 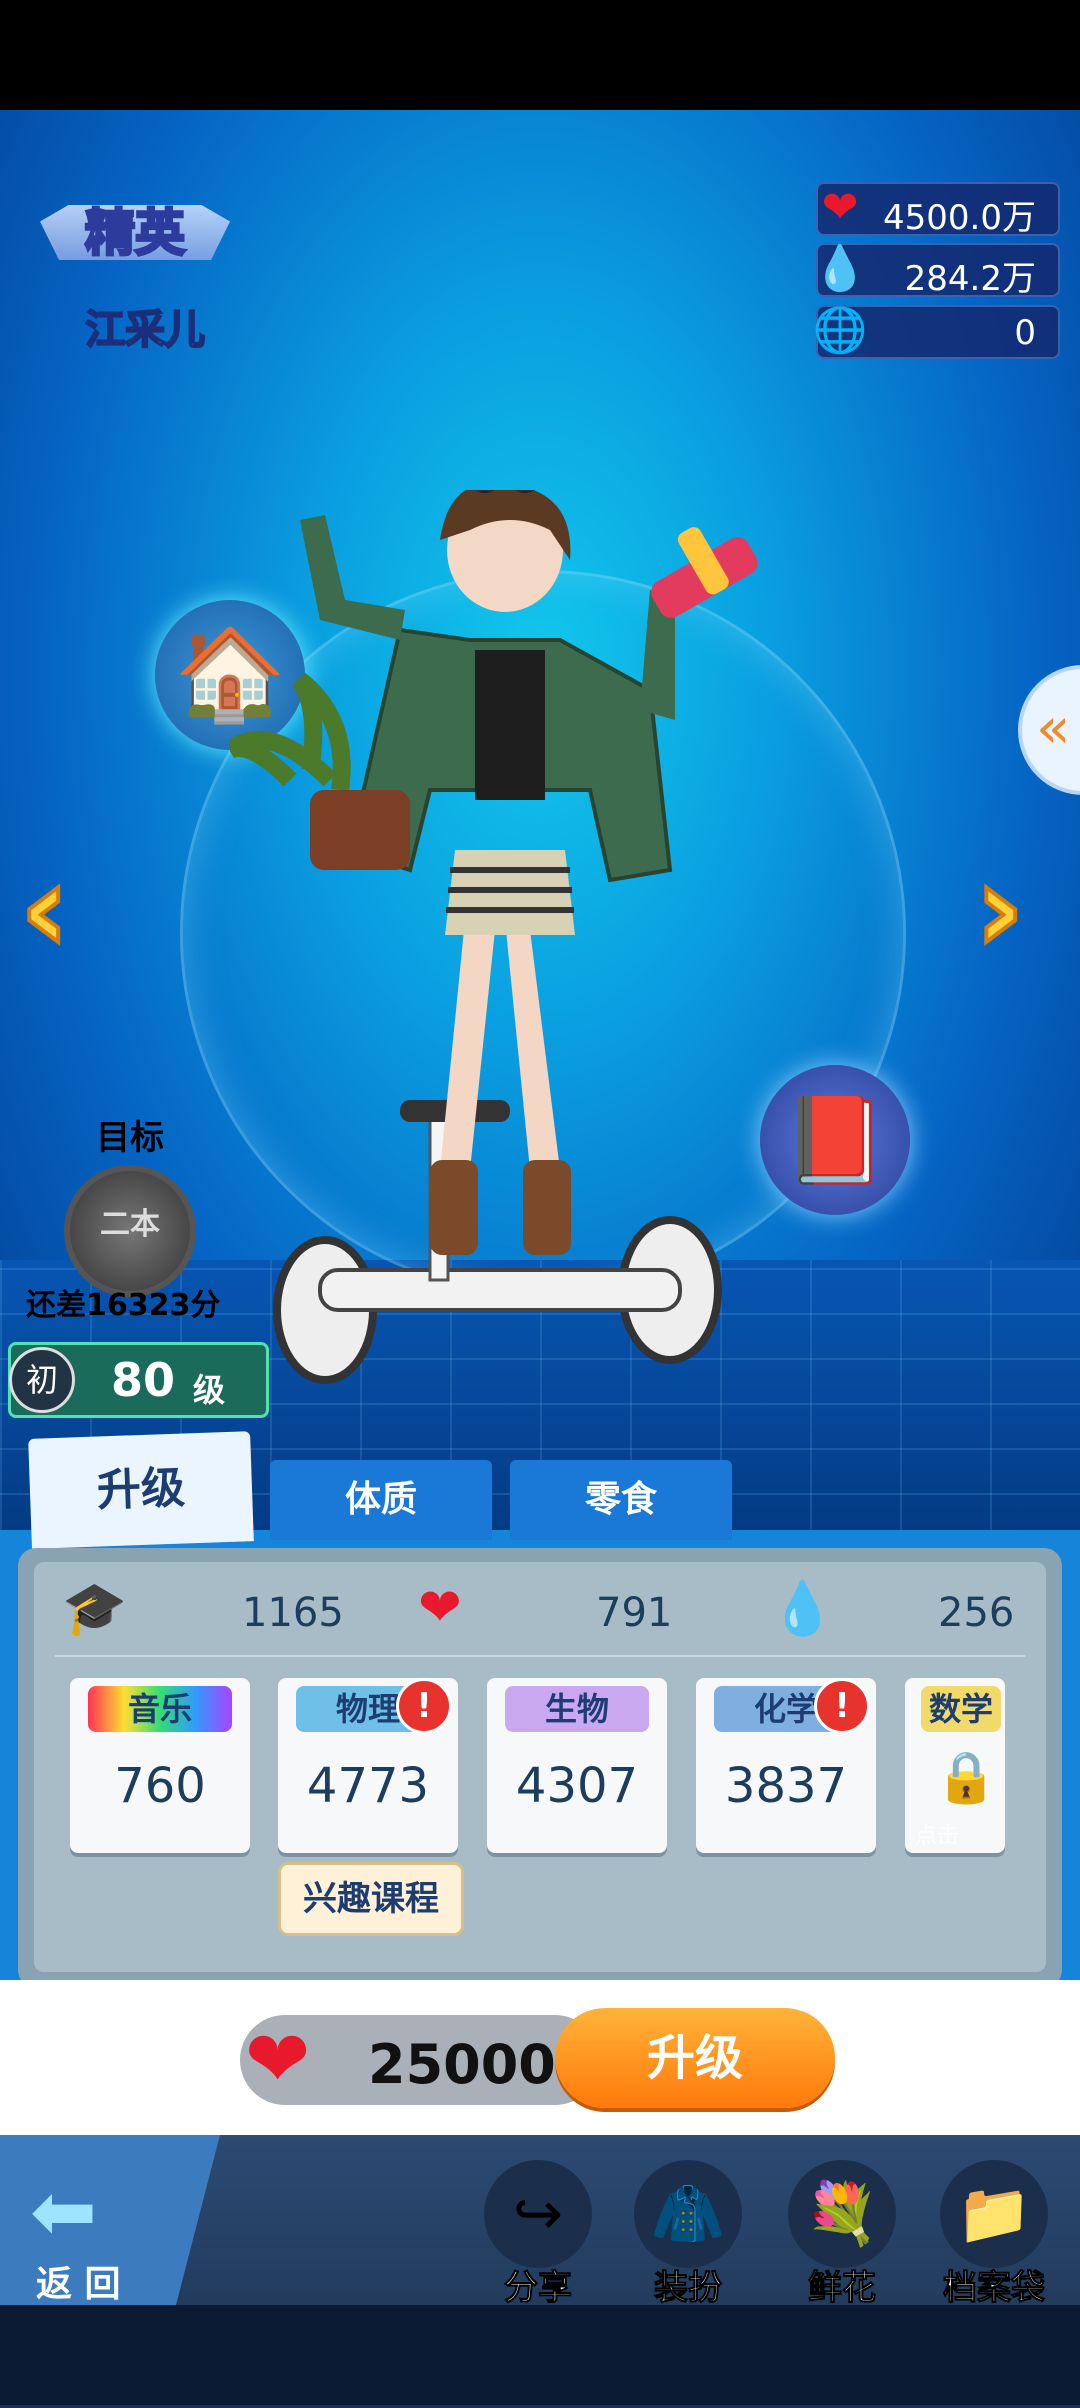 I want to click on upgrade-button: 升级, so click(x=695, y=2058).